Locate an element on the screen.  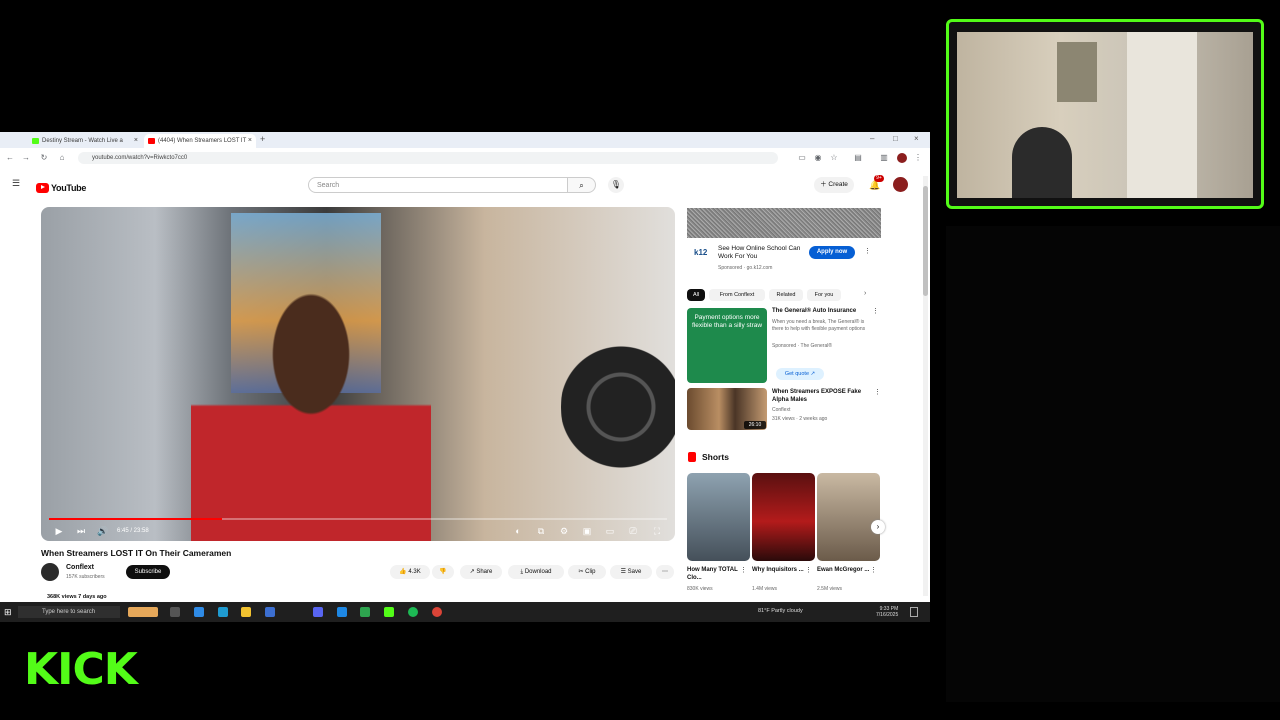
next-icon: ⏭ is located at coordinates (81, 531).